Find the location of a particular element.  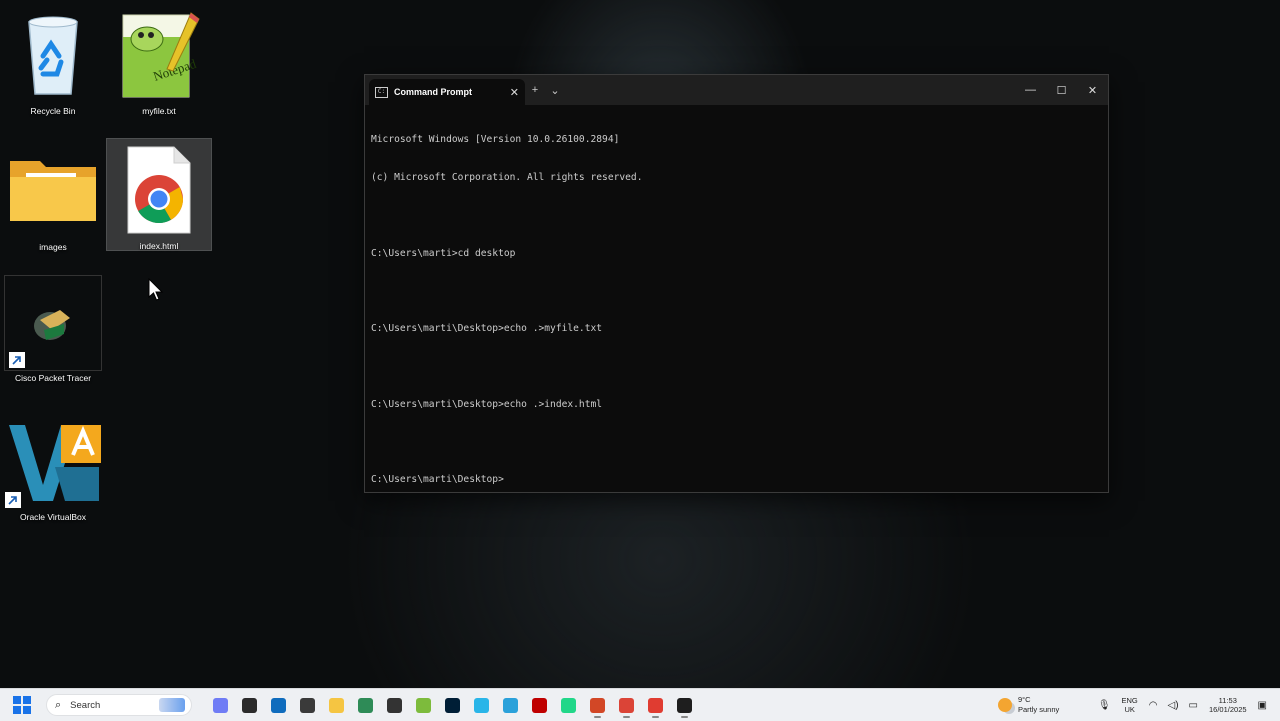

file-explorer-icon is located at coordinates (336, 705).